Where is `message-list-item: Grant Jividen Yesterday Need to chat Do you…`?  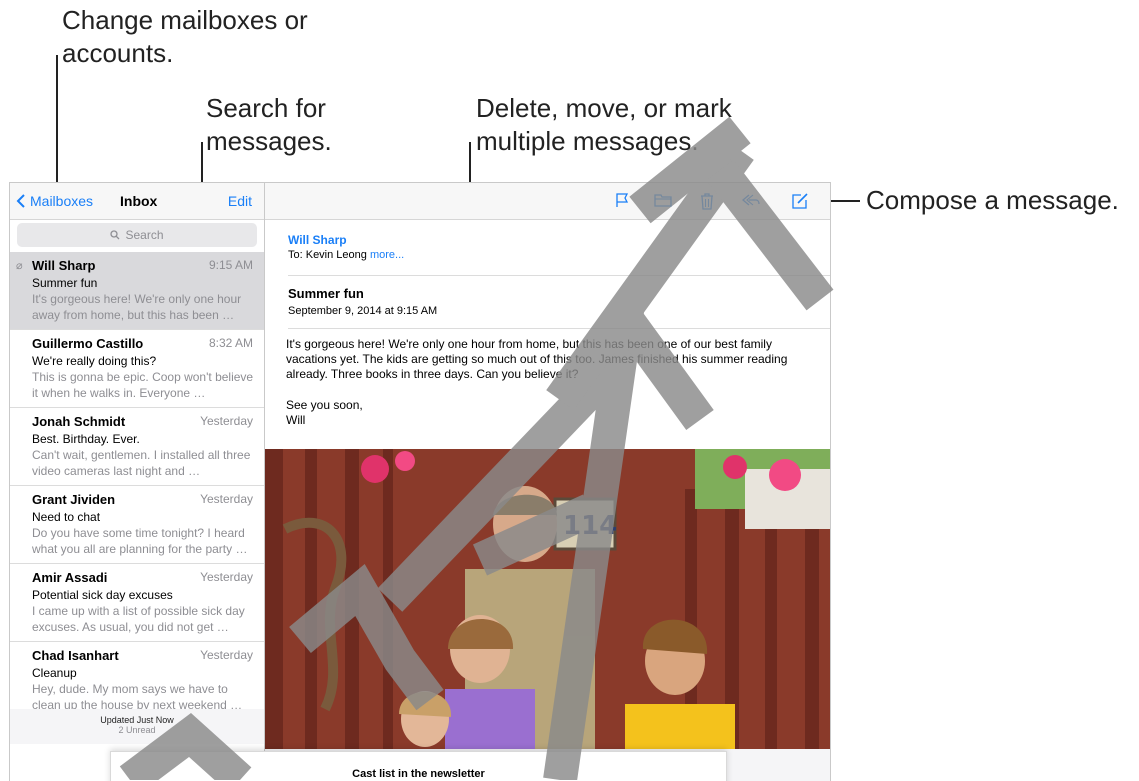 message-list-item: Grant Jividen Yesterday Need to chat Do you… is located at coordinates (137, 525).